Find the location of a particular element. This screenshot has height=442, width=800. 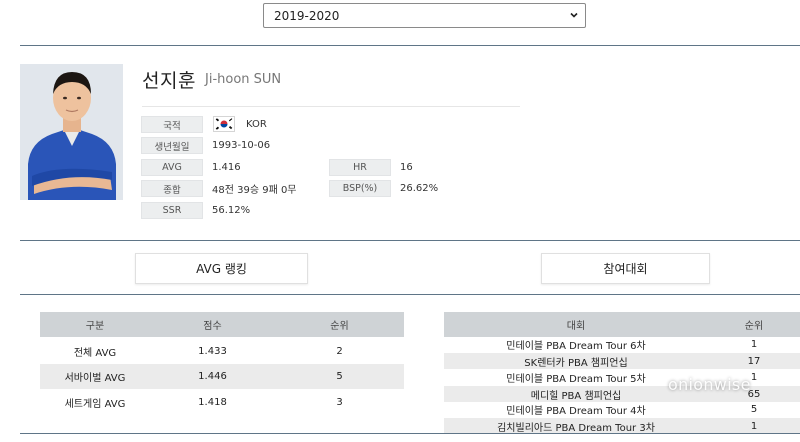

bsp-label: BSP(%) is located at coordinates (360, 188).